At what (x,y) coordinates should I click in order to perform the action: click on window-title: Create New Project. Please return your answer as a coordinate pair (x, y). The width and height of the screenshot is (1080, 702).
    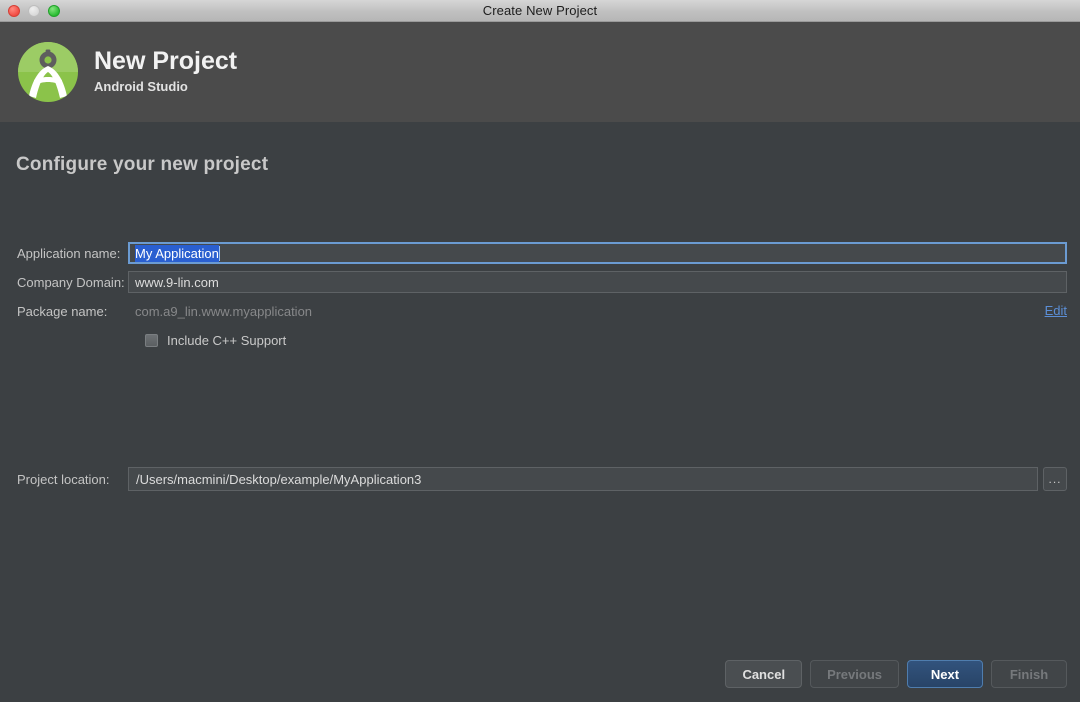
    Looking at the image, I should click on (540, 10).